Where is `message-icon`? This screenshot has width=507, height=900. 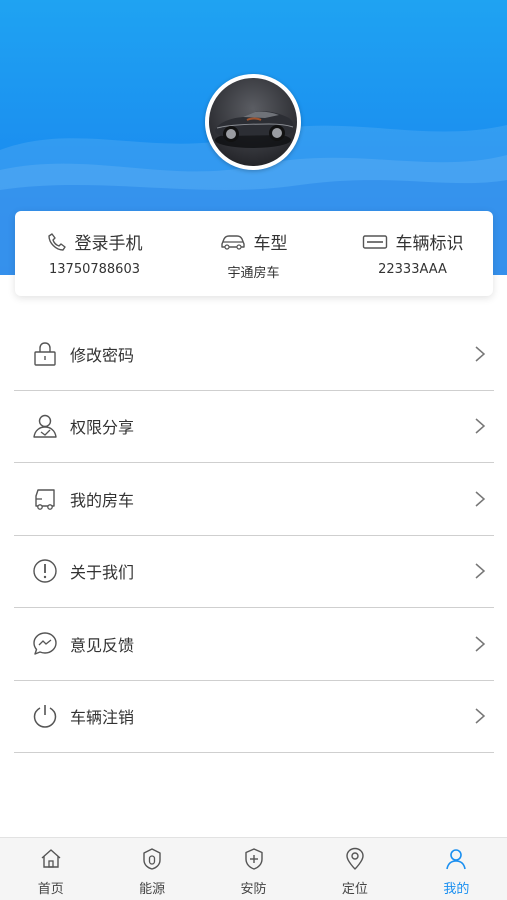
message-icon is located at coordinates (45, 644).